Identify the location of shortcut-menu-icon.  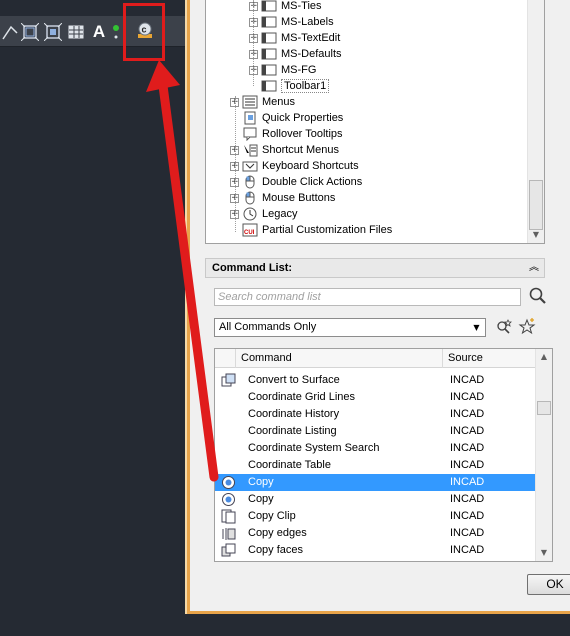
(250, 150).